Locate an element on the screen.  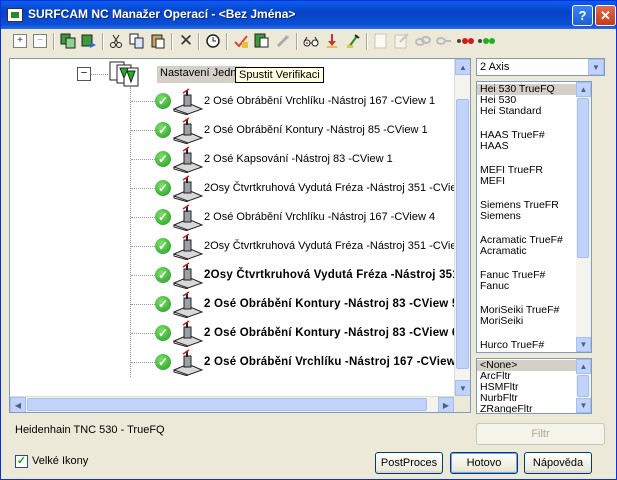
filter-list-item: ZRangeFltr is located at coordinates (527, 409).